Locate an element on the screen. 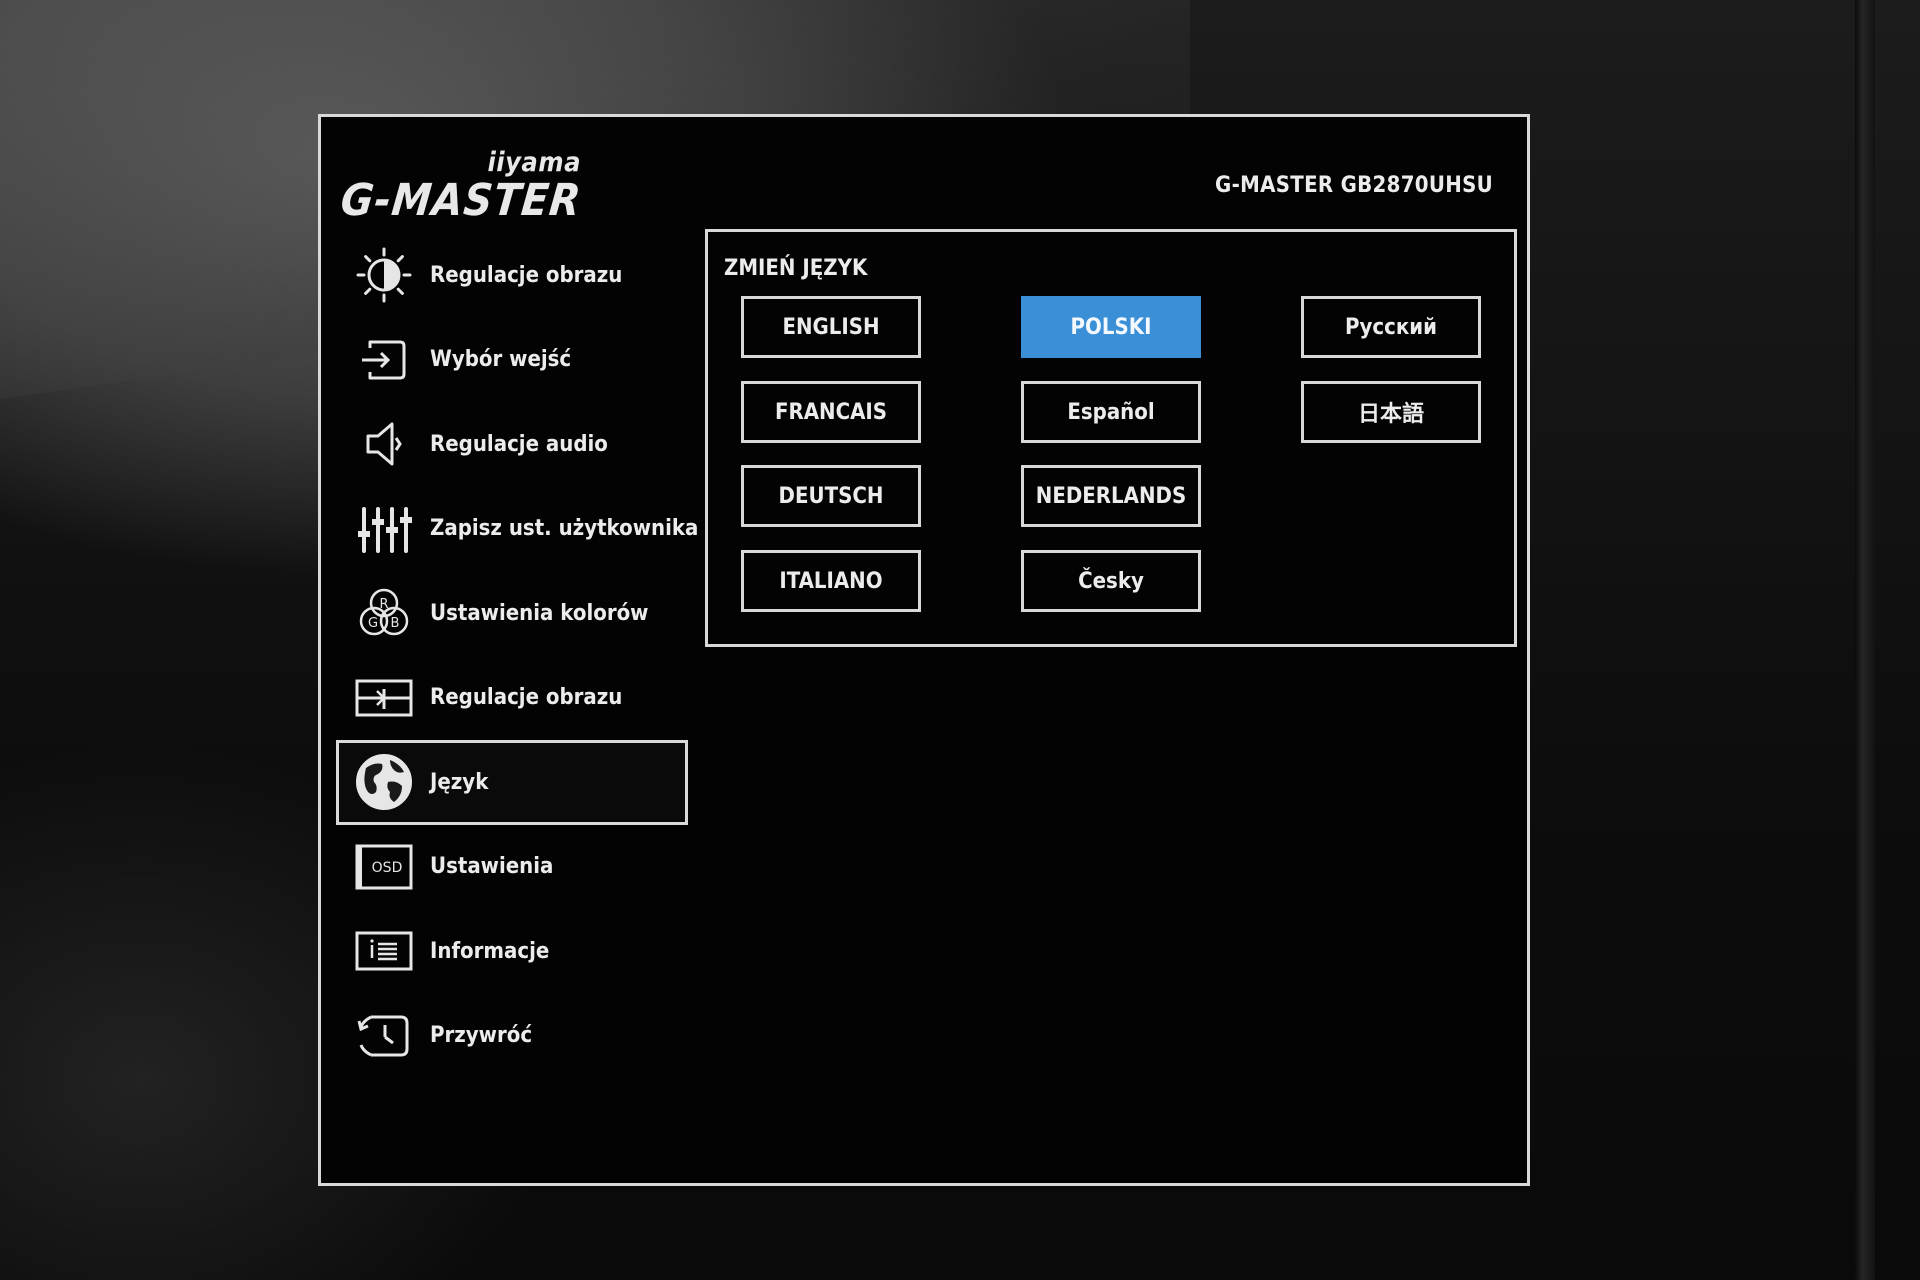 Image resolution: width=1920 pixels, height=1280 pixels. sidebar-item-picture-adjust: Regulacje obrazu is located at coordinates (512, 275).